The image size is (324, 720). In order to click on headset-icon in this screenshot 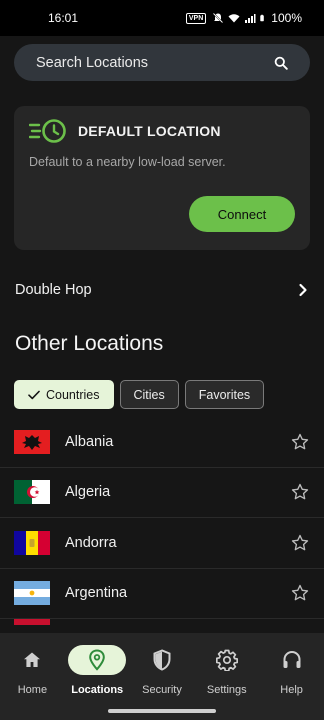, I will do `click(292, 659)`.